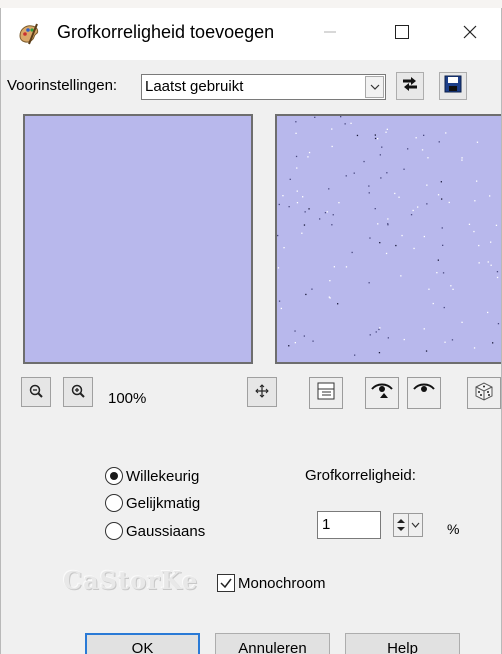  Describe the element at coordinates (166, 32) in the screenshot. I see `window-title: Grofkorreligheid toevoegen` at that location.